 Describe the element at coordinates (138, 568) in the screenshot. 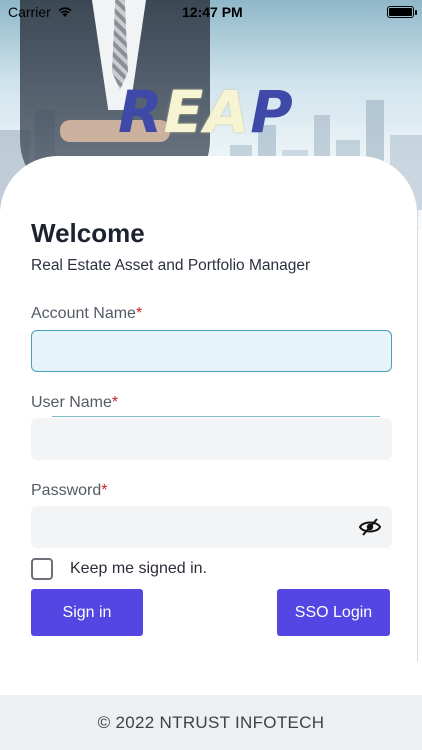

I see `keep-signed-in-label: Keep me signed in.` at that location.